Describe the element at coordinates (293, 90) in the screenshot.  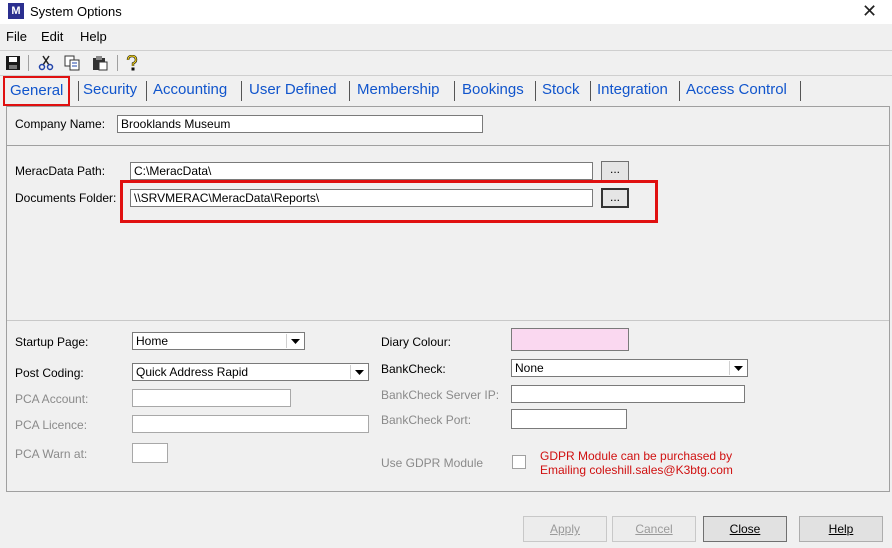
I see `tab-user-defined: User Defined` at that location.